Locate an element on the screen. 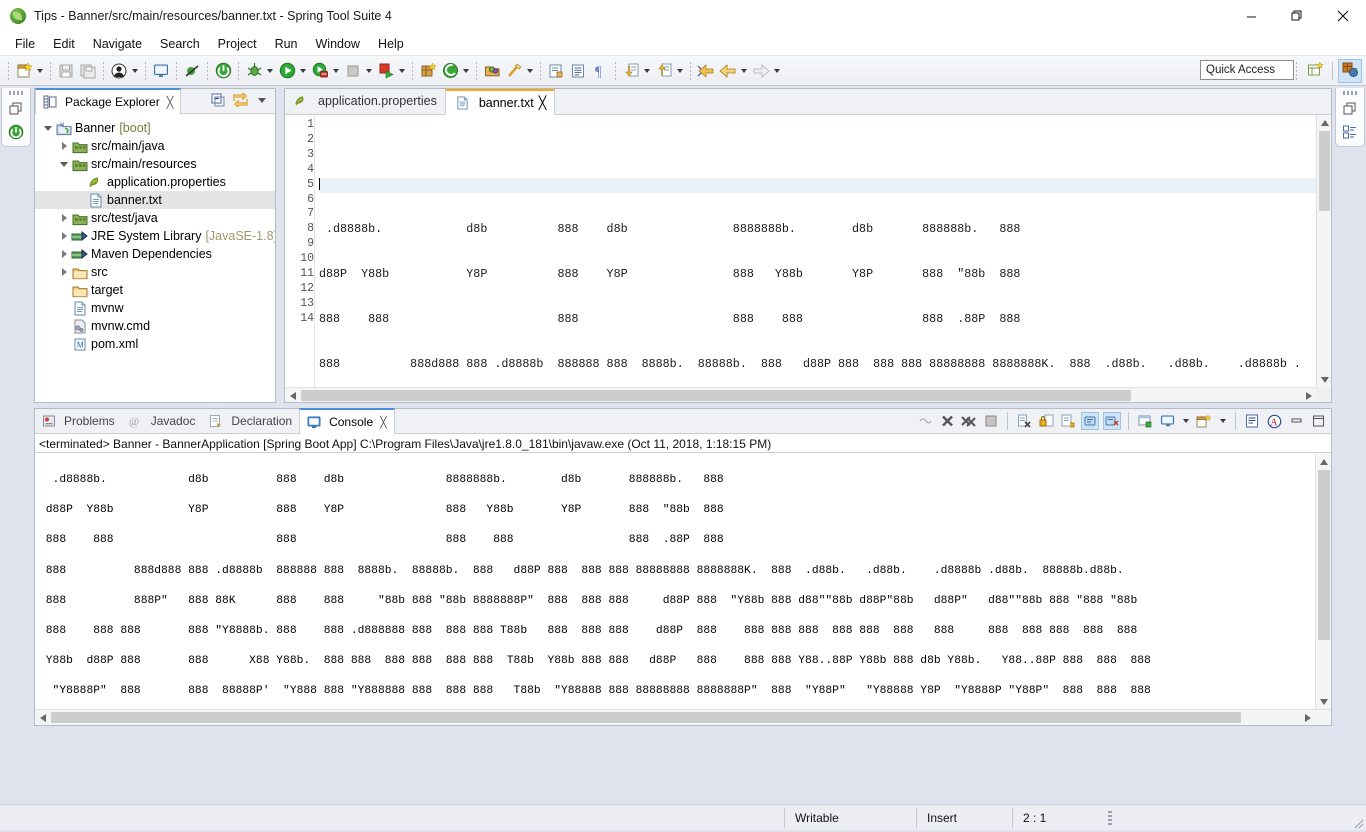  user-profile-button is located at coordinates (124, 71).